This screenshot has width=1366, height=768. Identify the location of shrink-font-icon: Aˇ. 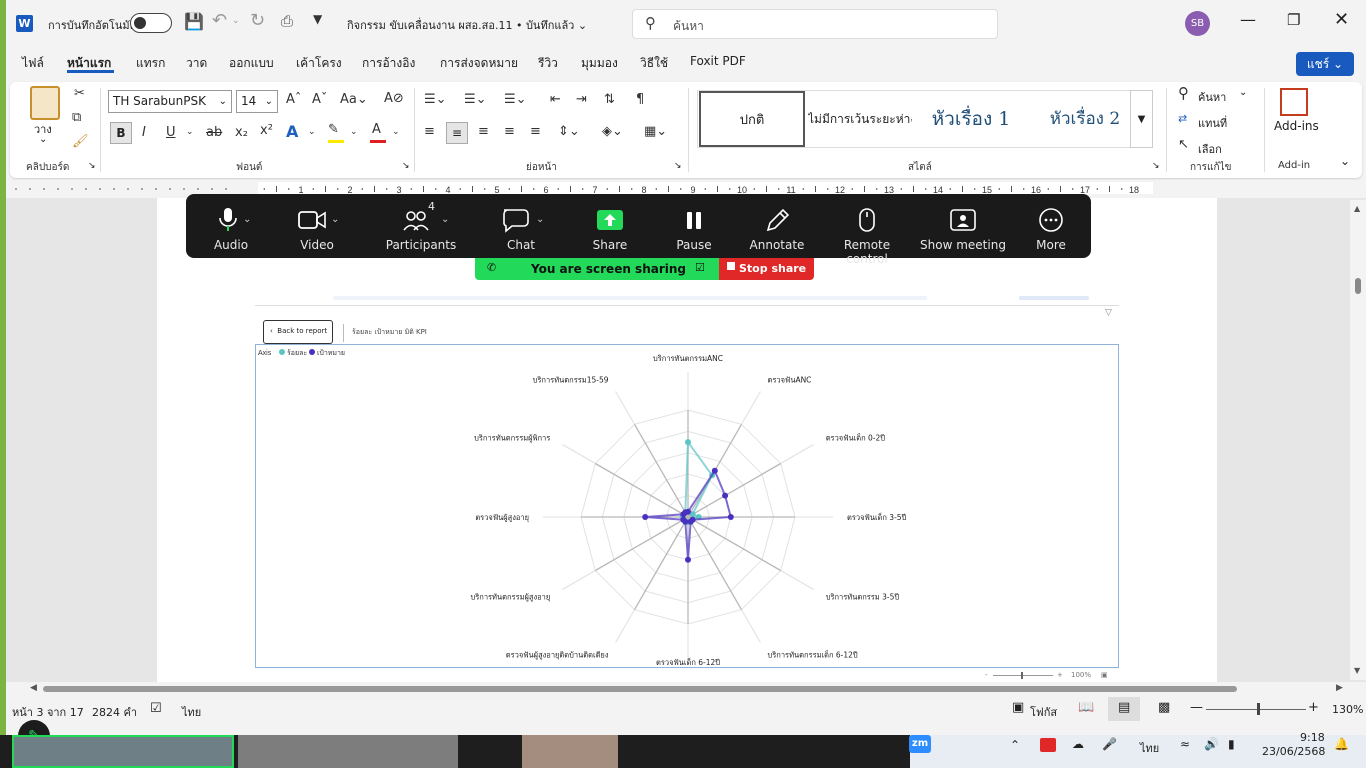
(319, 99).